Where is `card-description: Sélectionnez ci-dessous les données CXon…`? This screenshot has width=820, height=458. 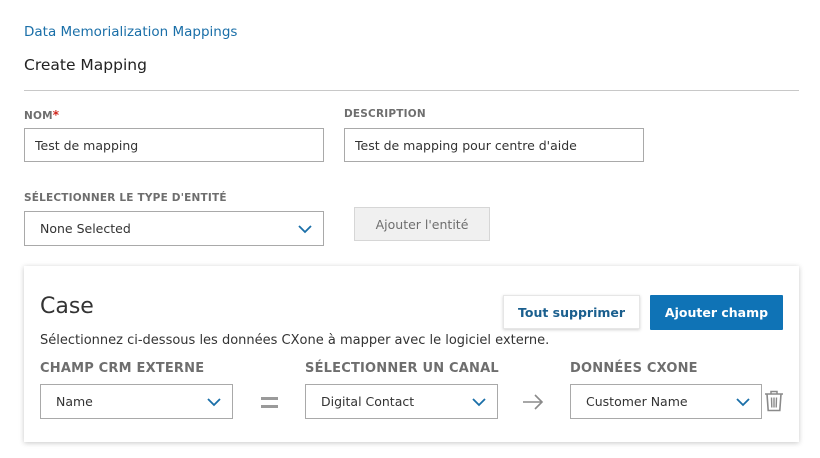 card-description: Sélectionnez ci-dessous les données CXon… is located at coordinates (295, 340).